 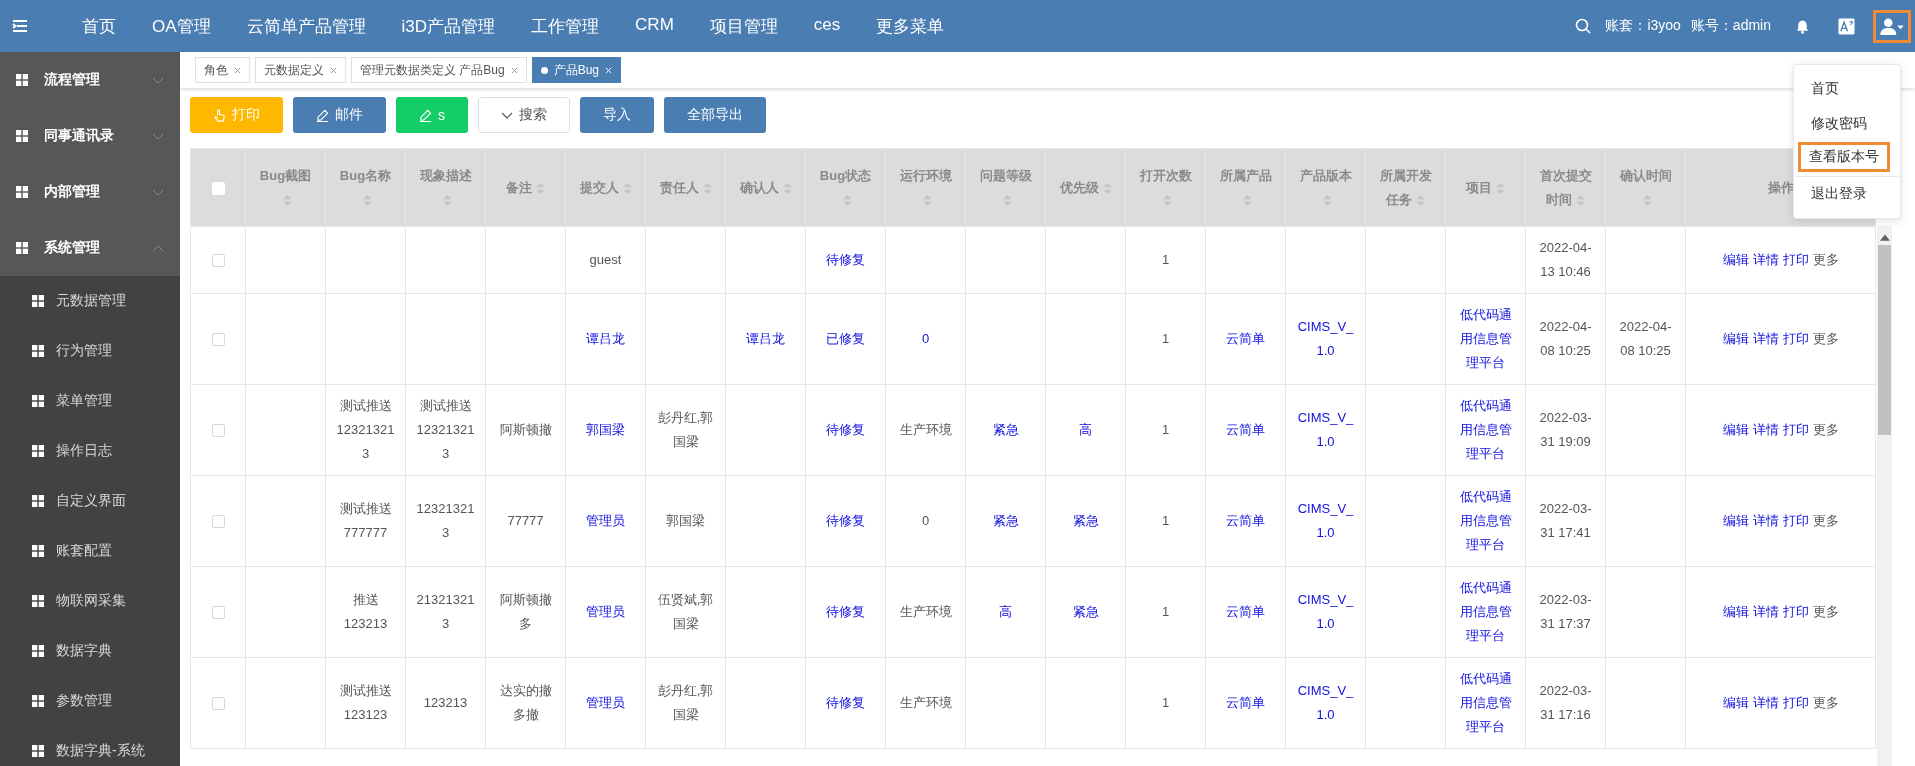 What do you see at coordinates (306, 26) in the screenshot?
I see `nav-menu-item: 云简单产品管理` at bounding box center [306, 26].